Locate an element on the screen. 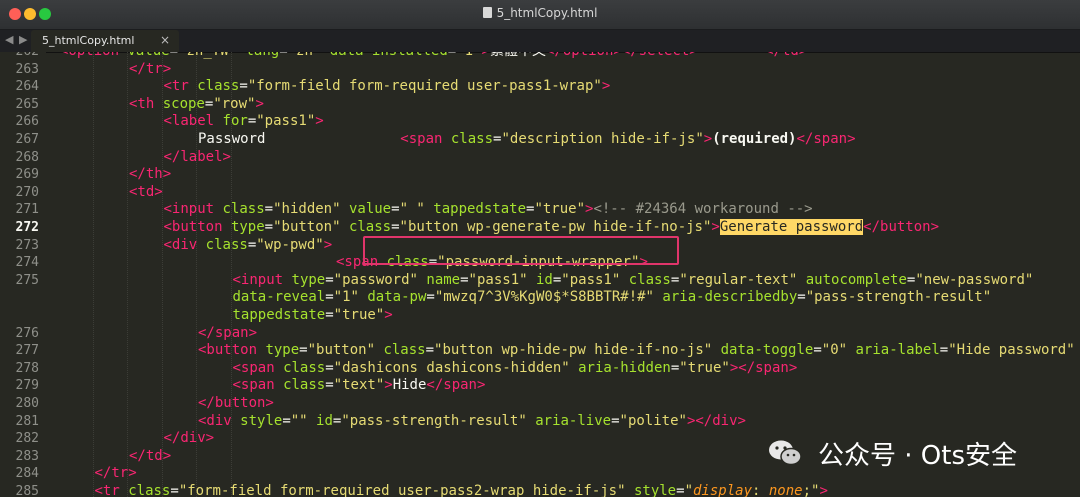 The width and height of the screenshot is (1080, 497). code-token: <input is located at coordinates (262, 279).